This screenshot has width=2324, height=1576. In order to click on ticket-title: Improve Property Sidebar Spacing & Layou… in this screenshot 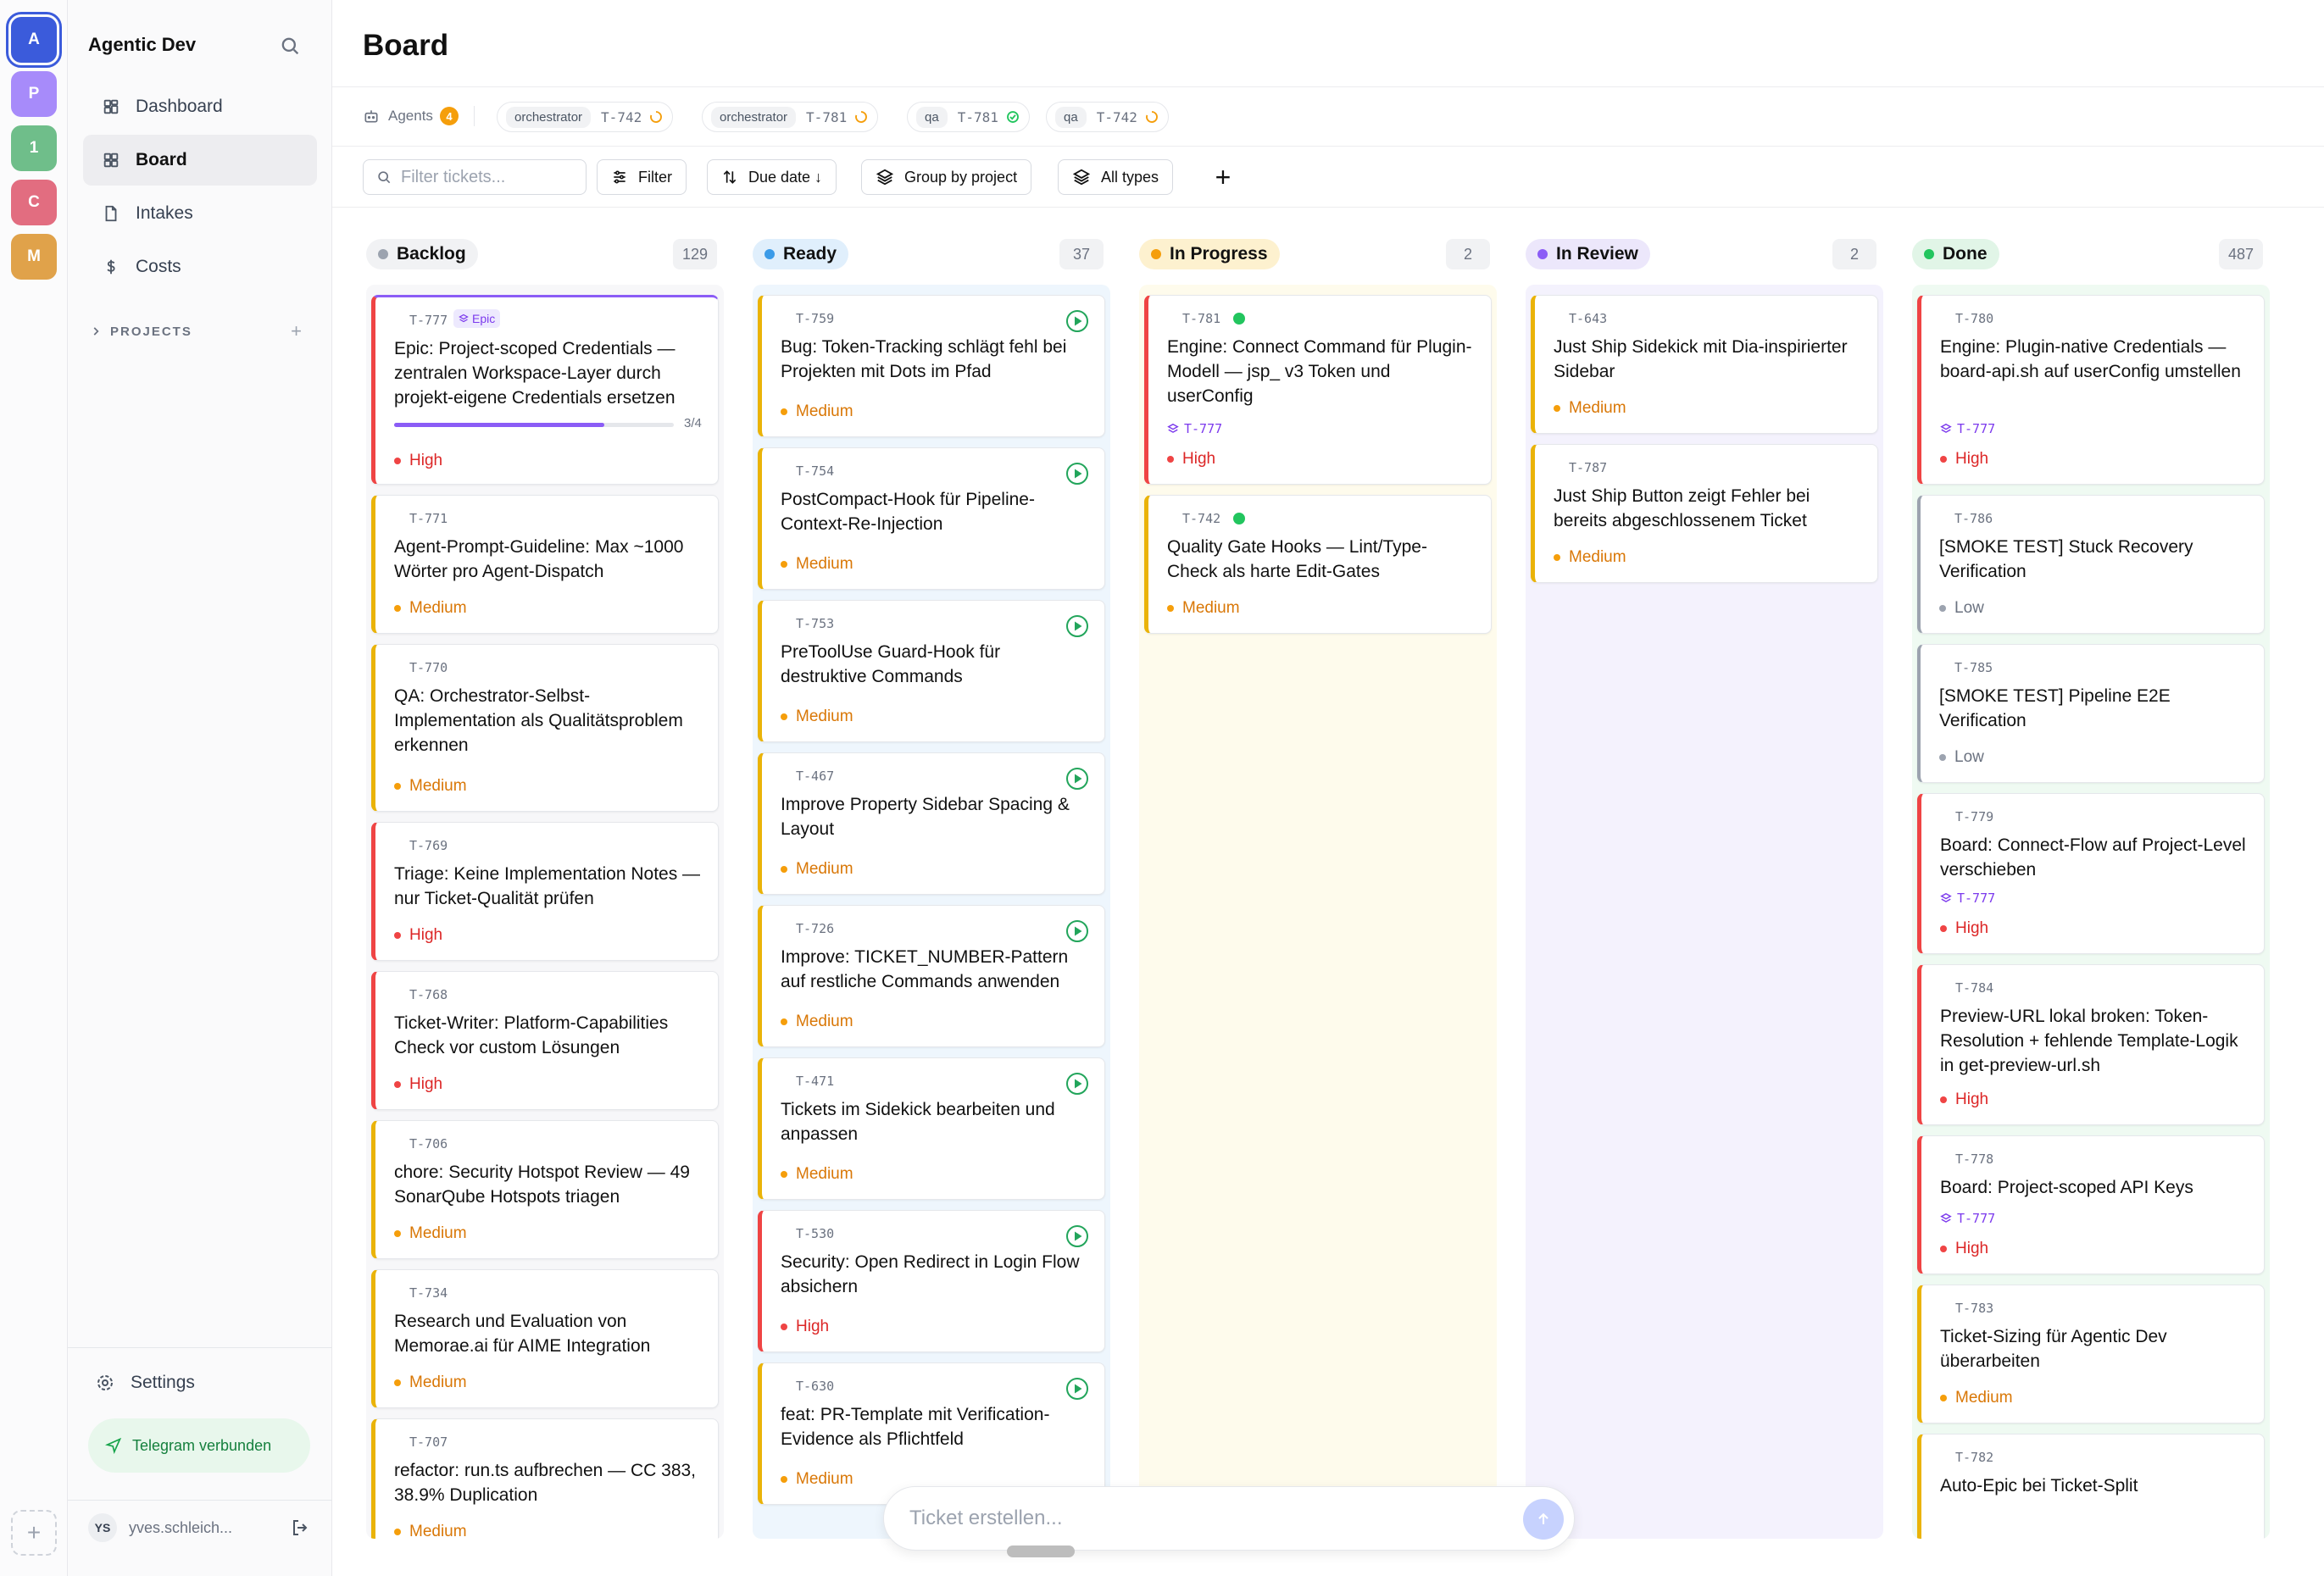, I will do `click(925, 817)`.